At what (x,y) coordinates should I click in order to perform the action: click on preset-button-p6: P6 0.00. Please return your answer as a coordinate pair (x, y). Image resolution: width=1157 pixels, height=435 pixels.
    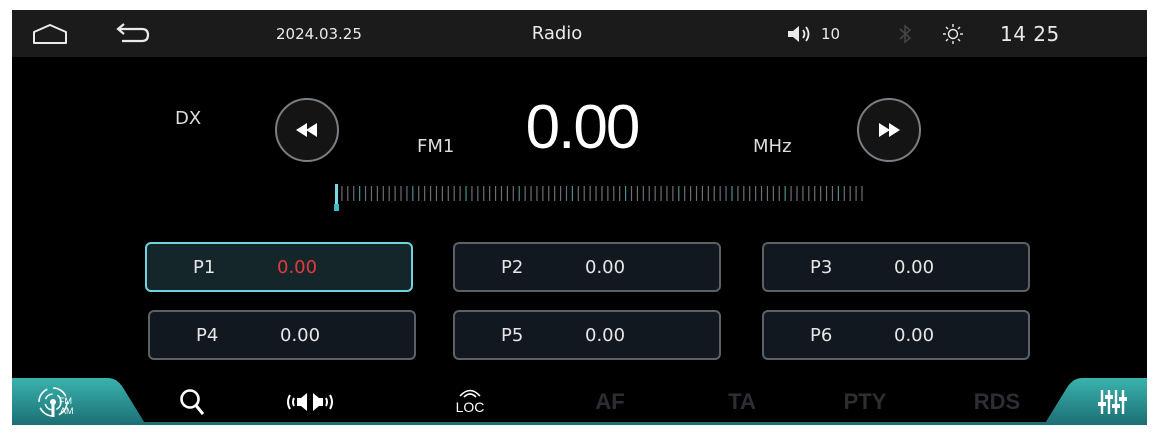
    Looking at the image, I should click on (896, 335).